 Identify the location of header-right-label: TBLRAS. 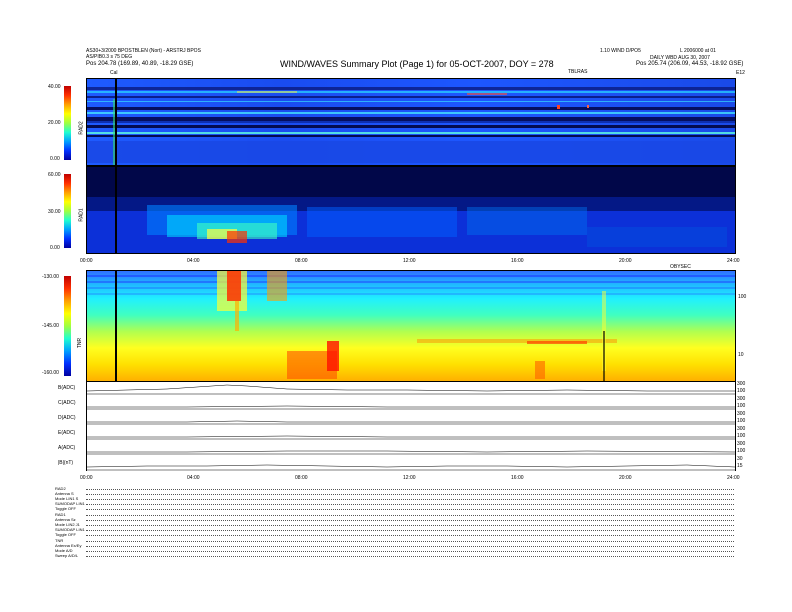
(578, 72).